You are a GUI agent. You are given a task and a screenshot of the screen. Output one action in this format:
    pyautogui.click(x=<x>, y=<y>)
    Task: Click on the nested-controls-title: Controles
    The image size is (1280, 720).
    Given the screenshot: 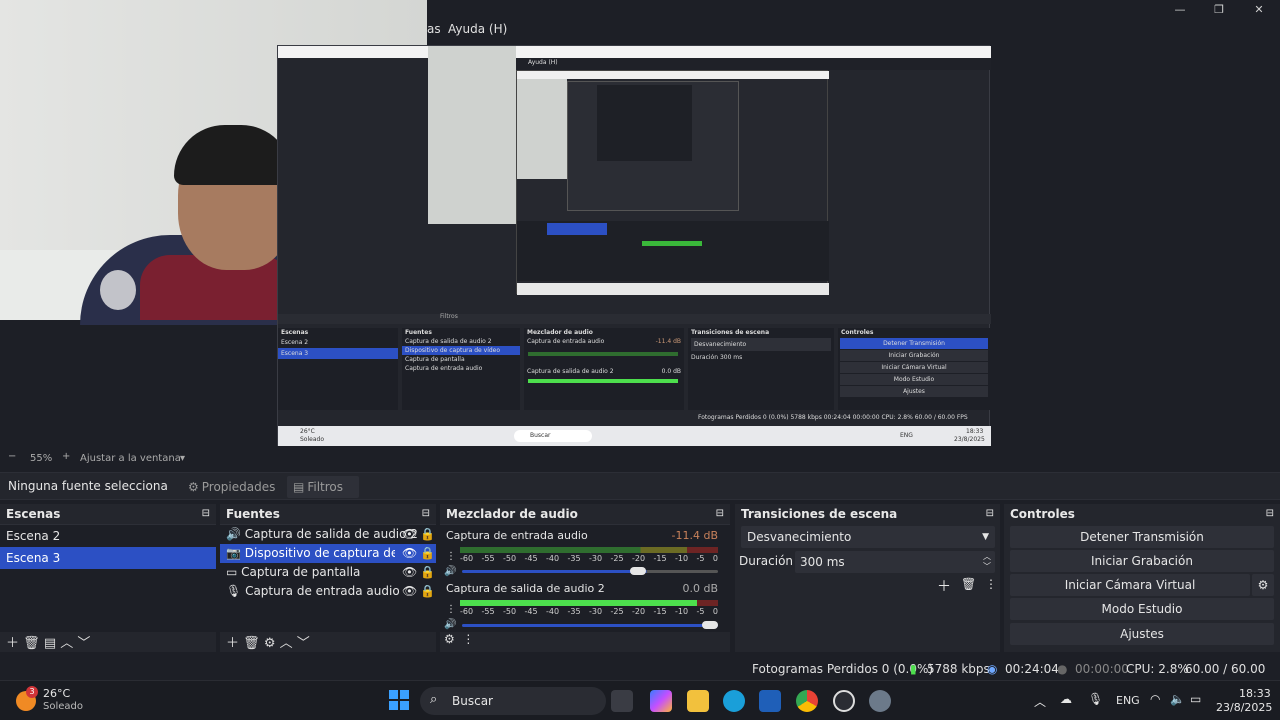 What is the action you would take?
    pyautogui.click(x=857, y=332)
    